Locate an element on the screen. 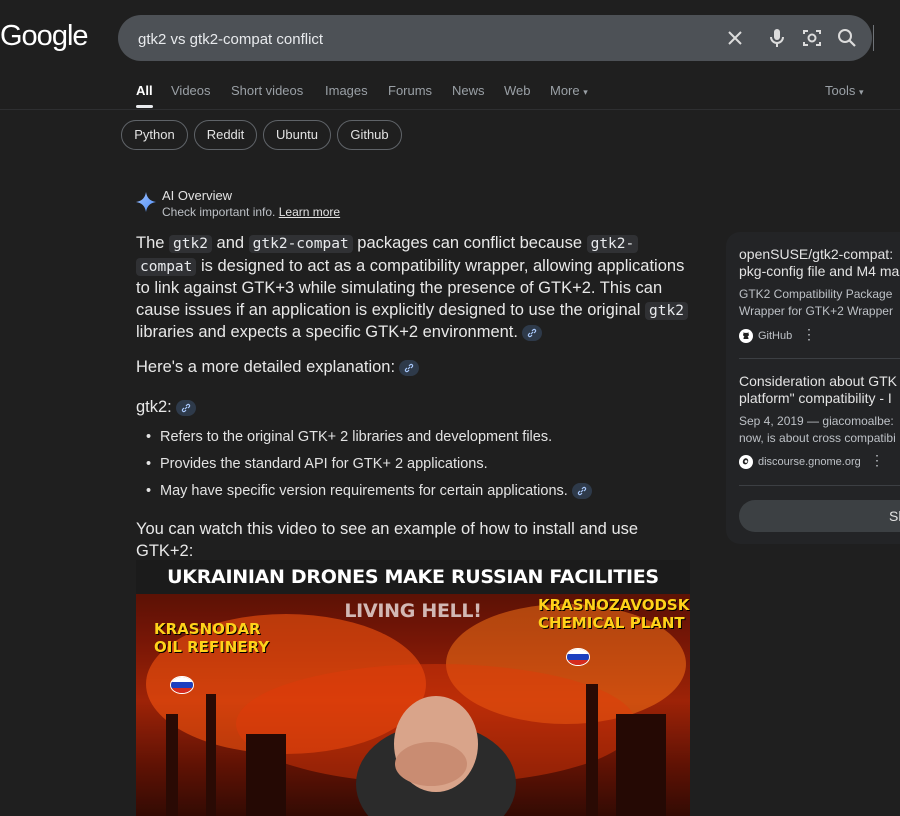  chip-reddit: Reddit is located at coordinates (225, 135).